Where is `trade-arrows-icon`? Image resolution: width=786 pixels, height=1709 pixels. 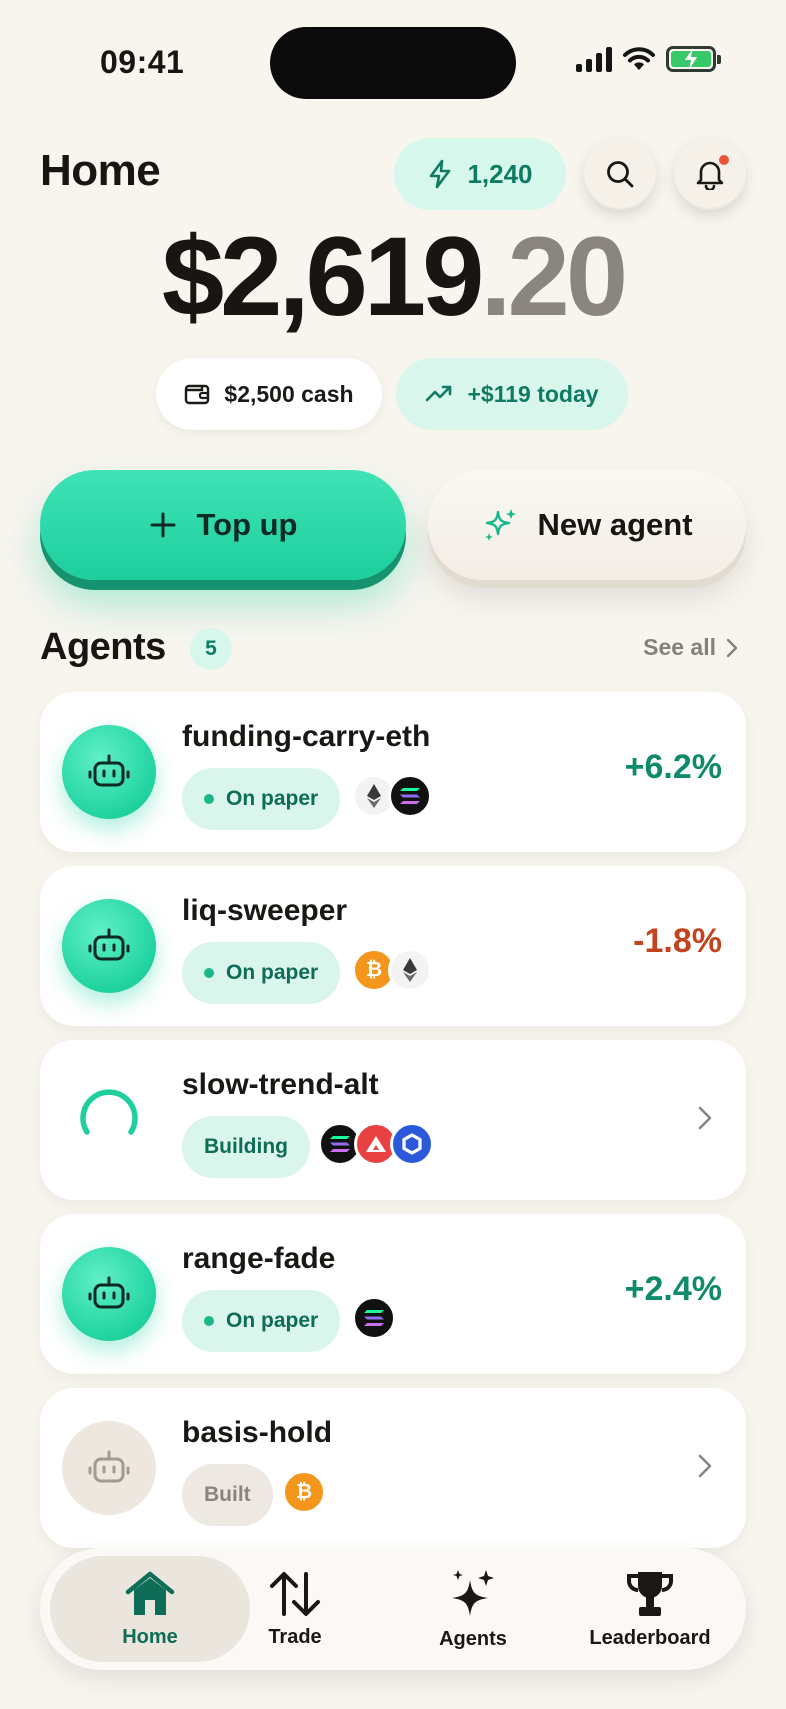 trade-arrows-icon is located at coordinates (295, 1593).